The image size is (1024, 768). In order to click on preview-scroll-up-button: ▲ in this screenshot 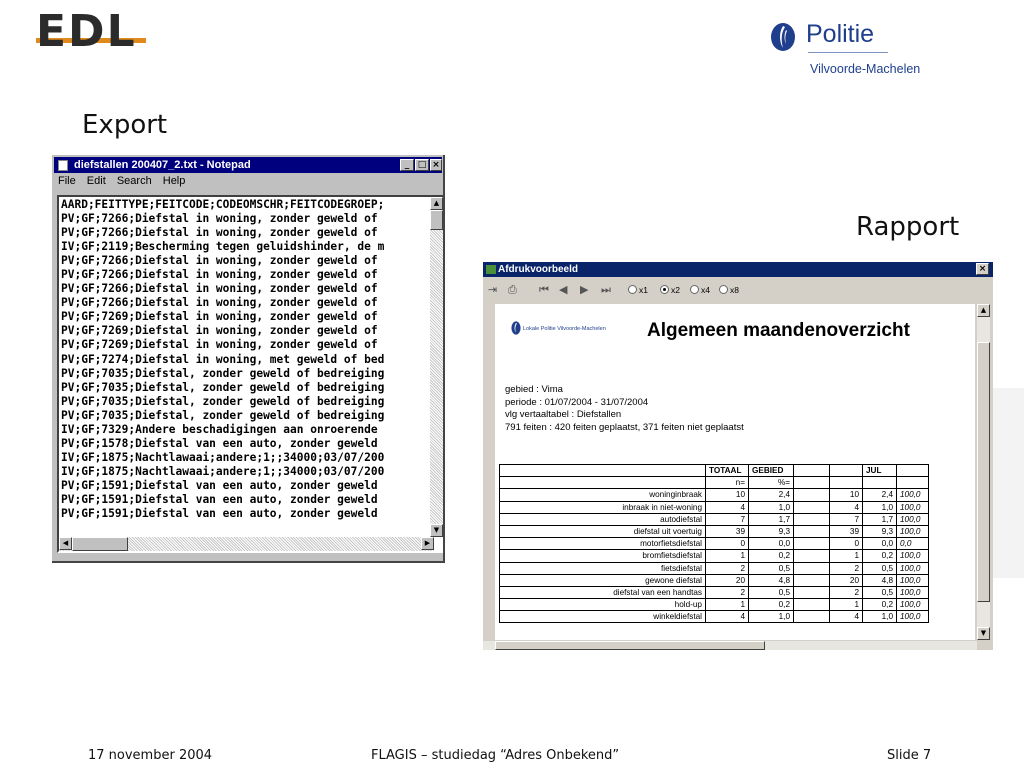, I will do `click(983, 310)`.